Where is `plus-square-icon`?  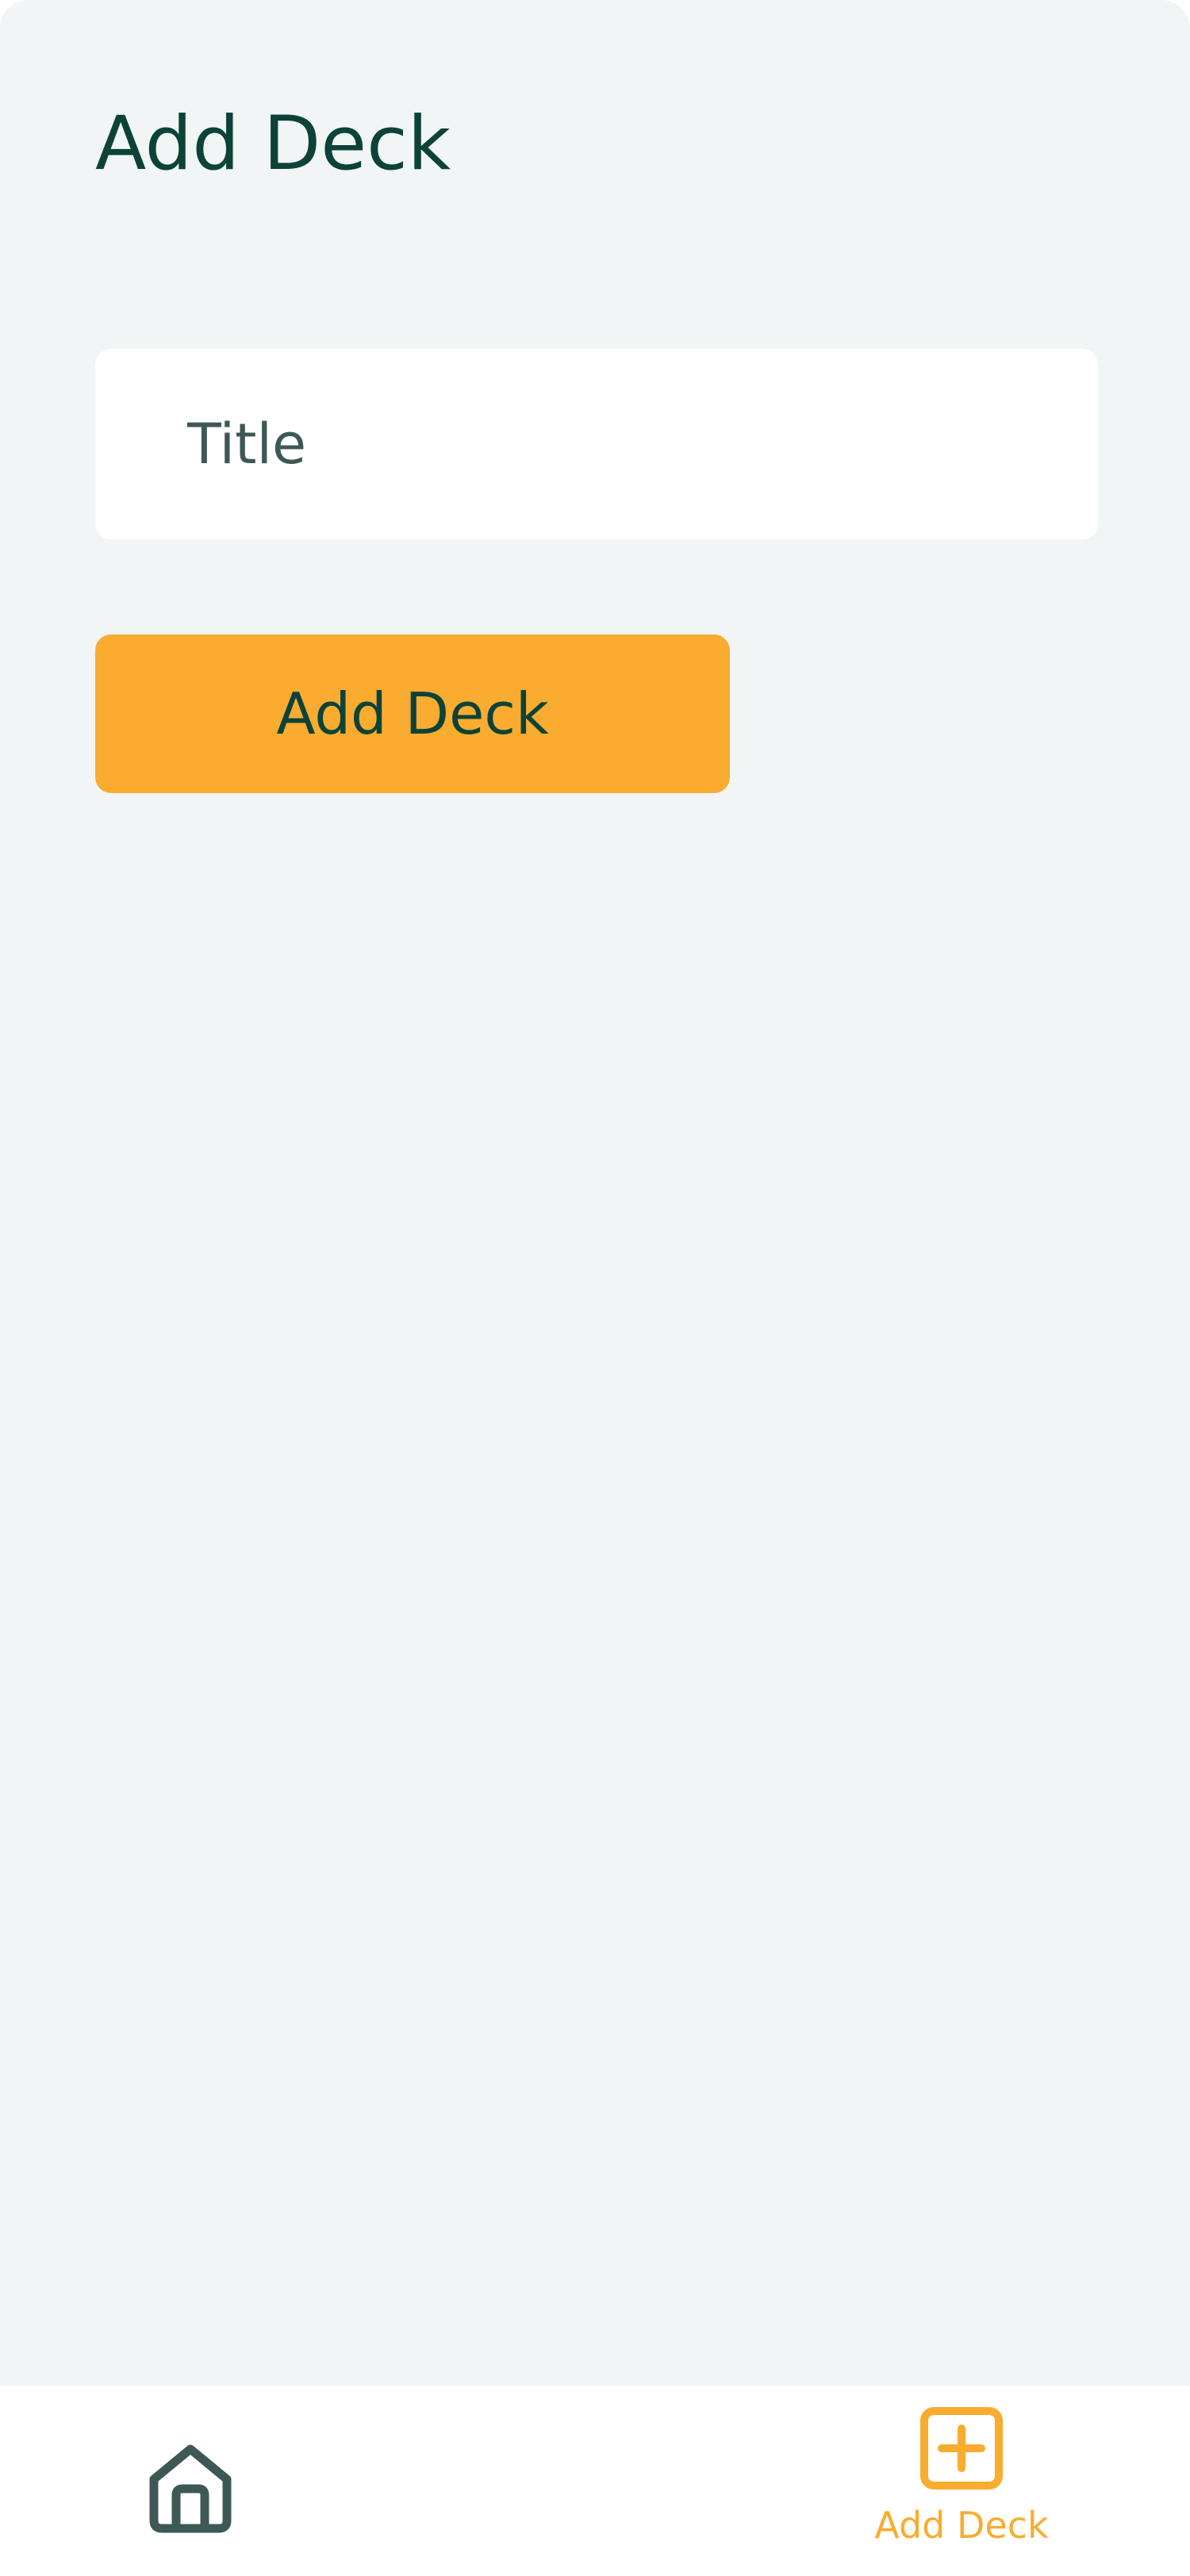 plus-square-icon is located at coordinates (961, 2448).